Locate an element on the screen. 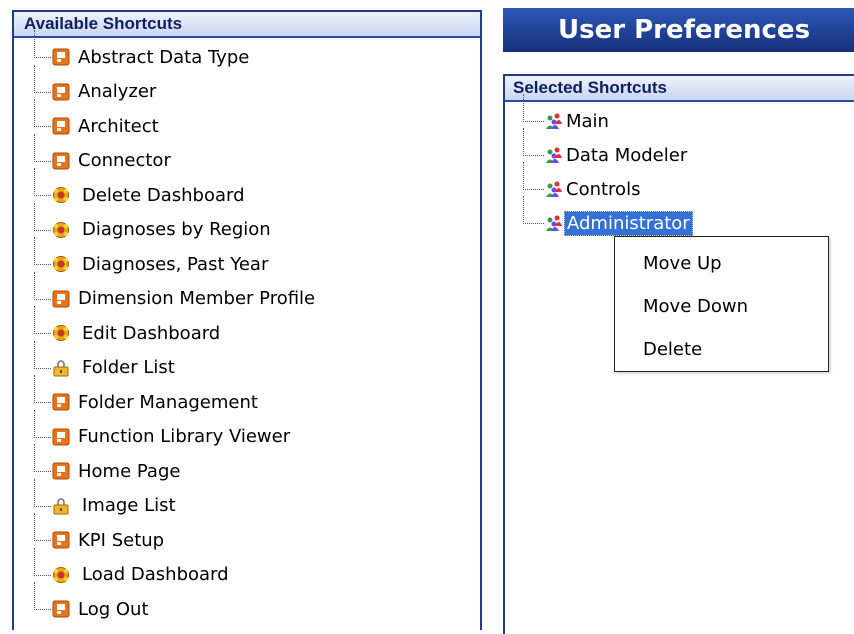 The height and width of the screenshot is (634, 854). available-shortcut-item: Load Dashboard is located at coordinates (141, 575).